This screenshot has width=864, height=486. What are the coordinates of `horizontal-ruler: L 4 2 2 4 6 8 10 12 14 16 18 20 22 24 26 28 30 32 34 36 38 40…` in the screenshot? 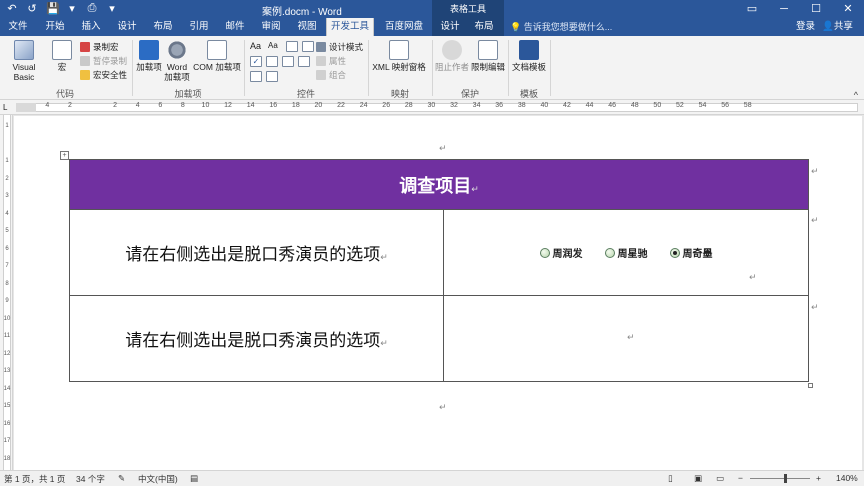 It's located at (432, 107).